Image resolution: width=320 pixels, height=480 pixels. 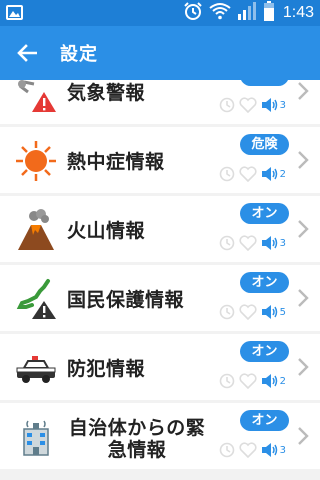 I want to click on status-bar: 1:43, so click(x=160, y=13).